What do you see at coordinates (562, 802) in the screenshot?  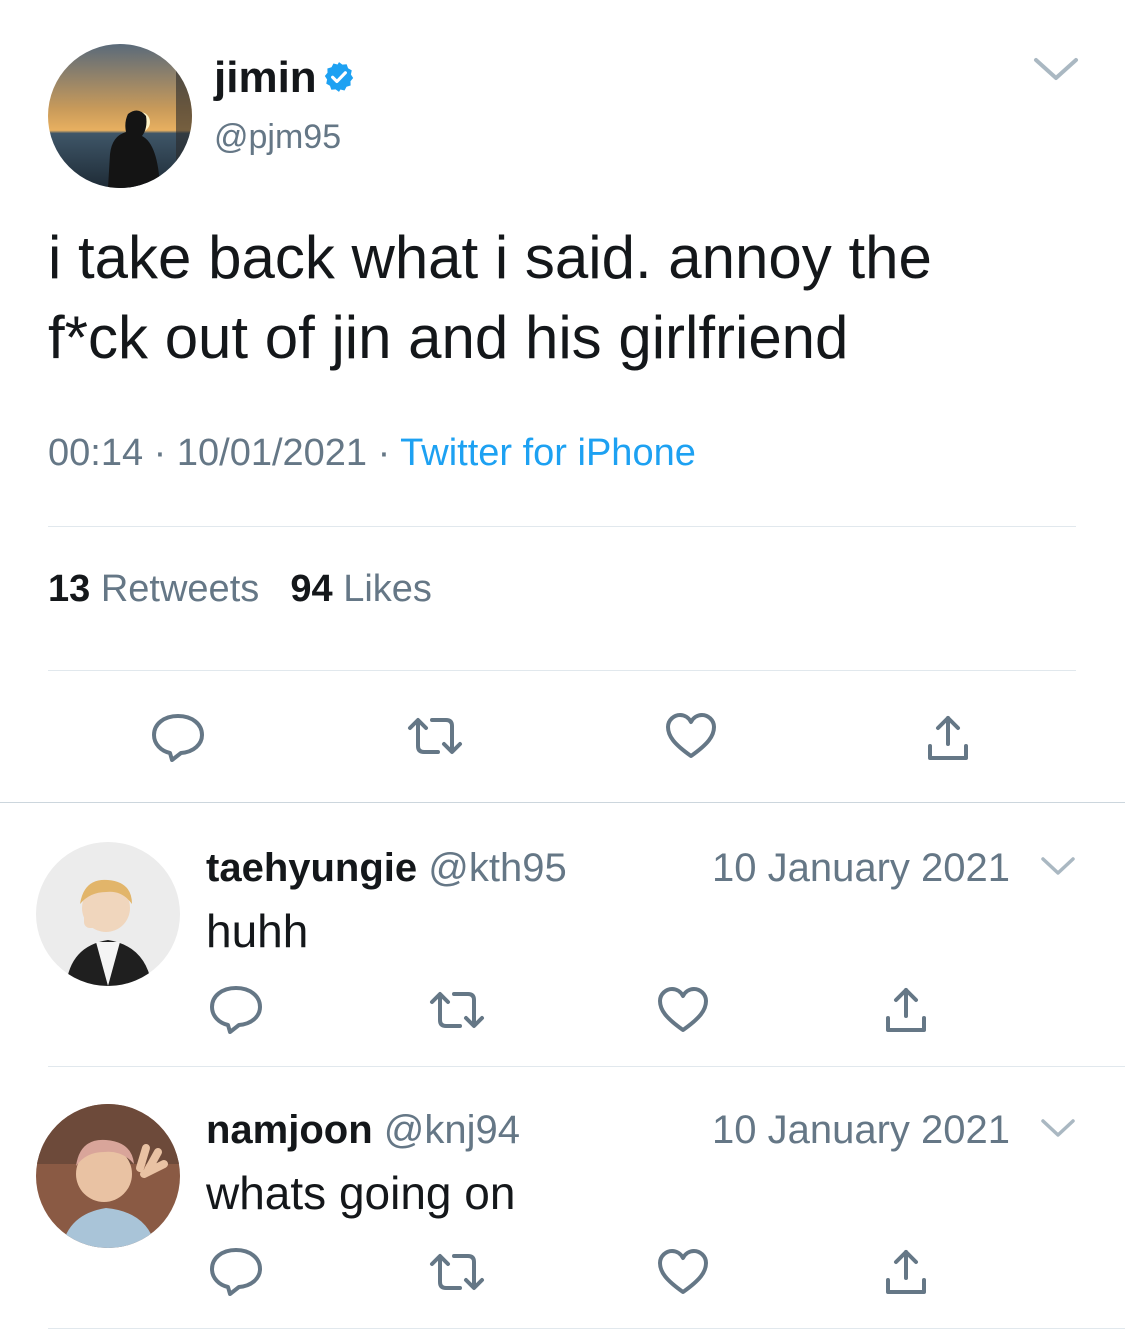 I see `section-divider` at bounding box center [562, 802].